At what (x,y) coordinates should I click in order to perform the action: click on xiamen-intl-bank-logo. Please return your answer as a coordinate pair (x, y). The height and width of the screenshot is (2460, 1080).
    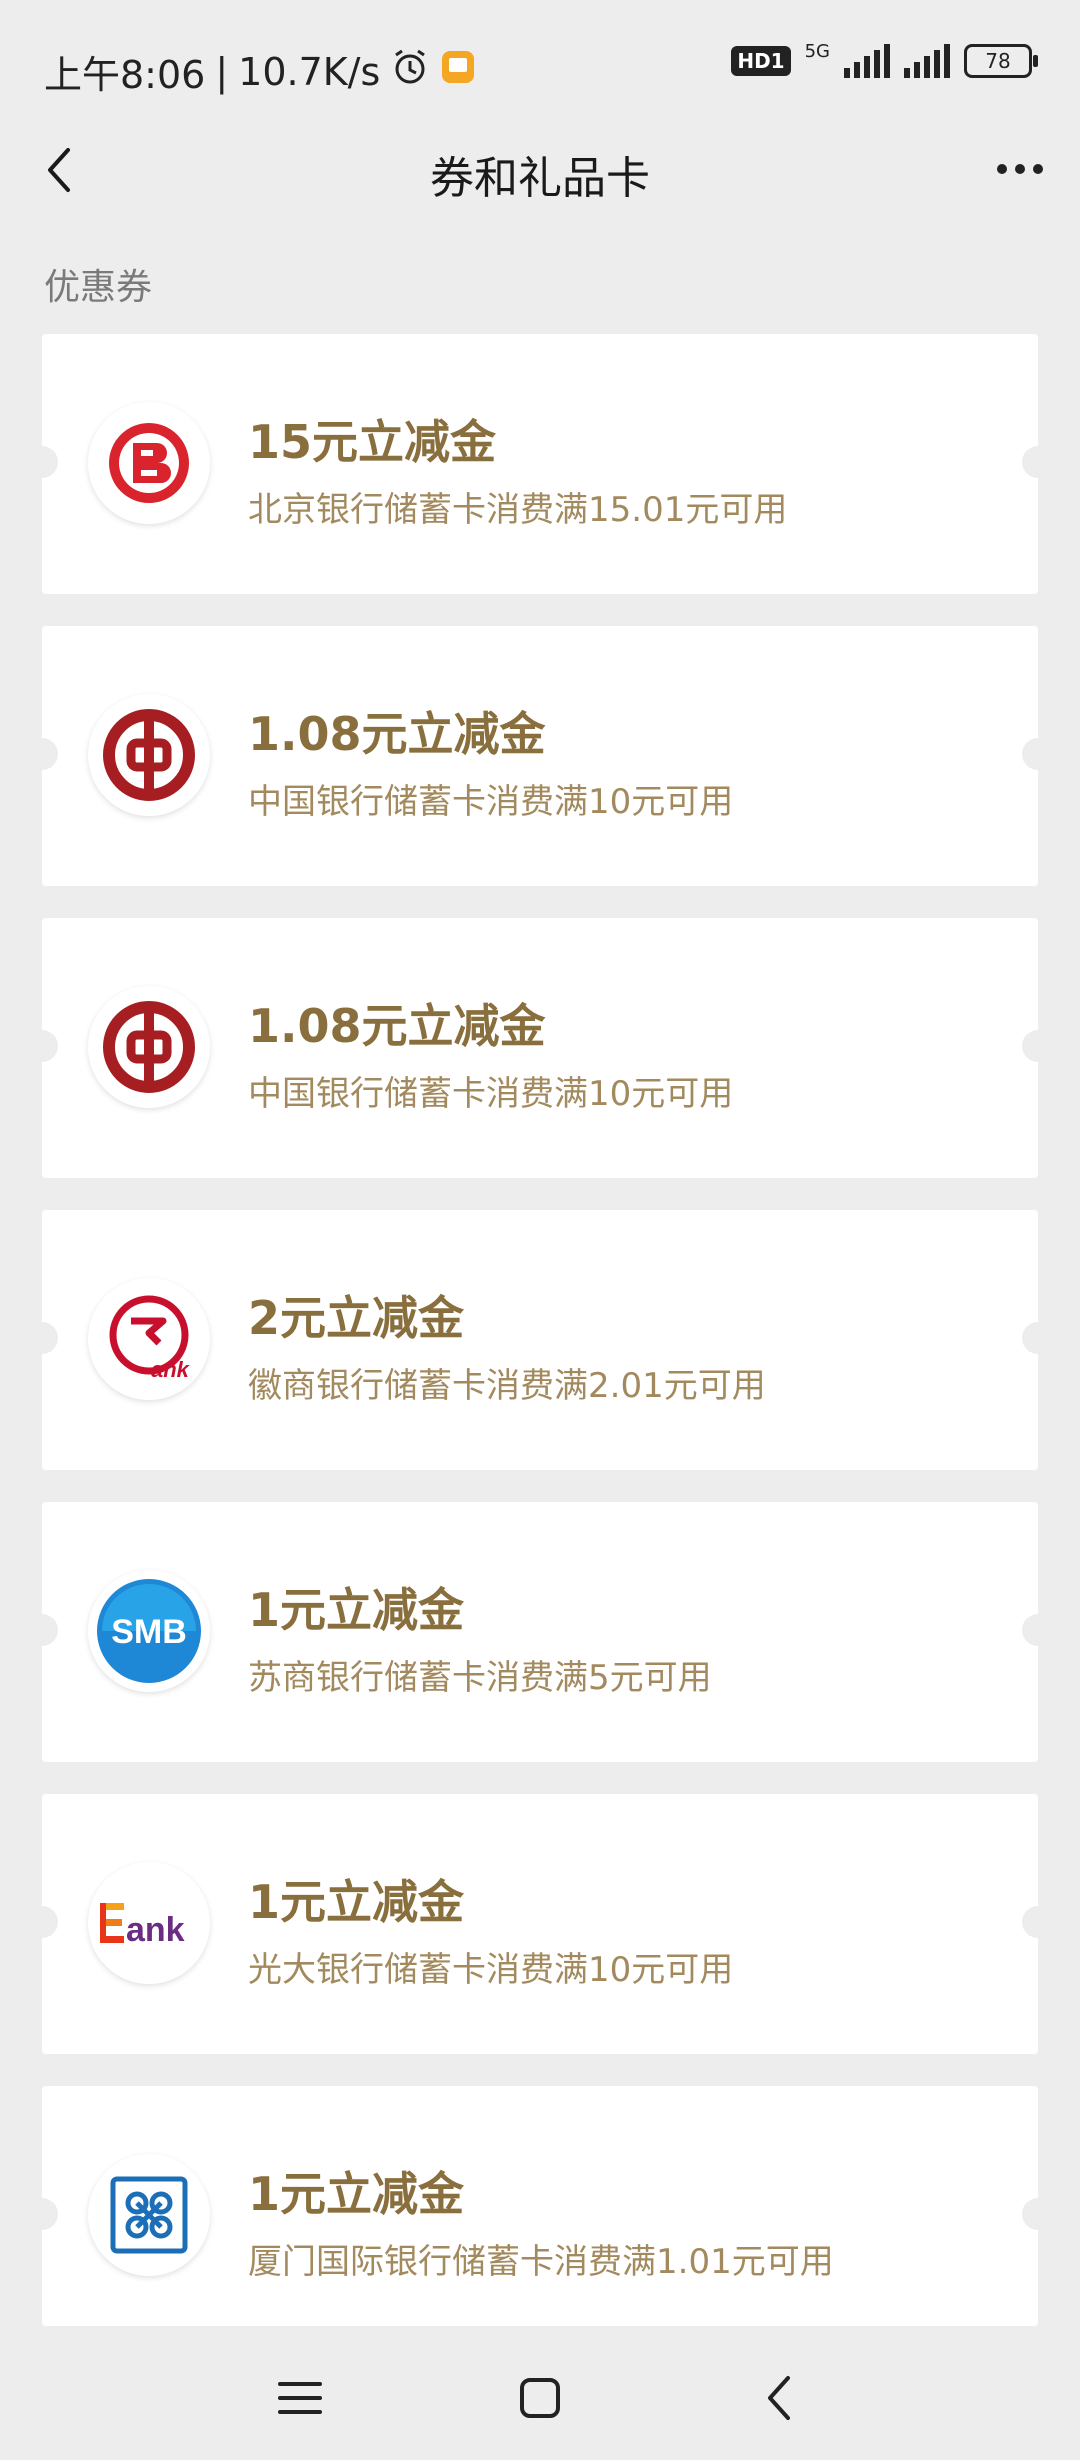
    Looking at the image, I should click on (149, 2215).